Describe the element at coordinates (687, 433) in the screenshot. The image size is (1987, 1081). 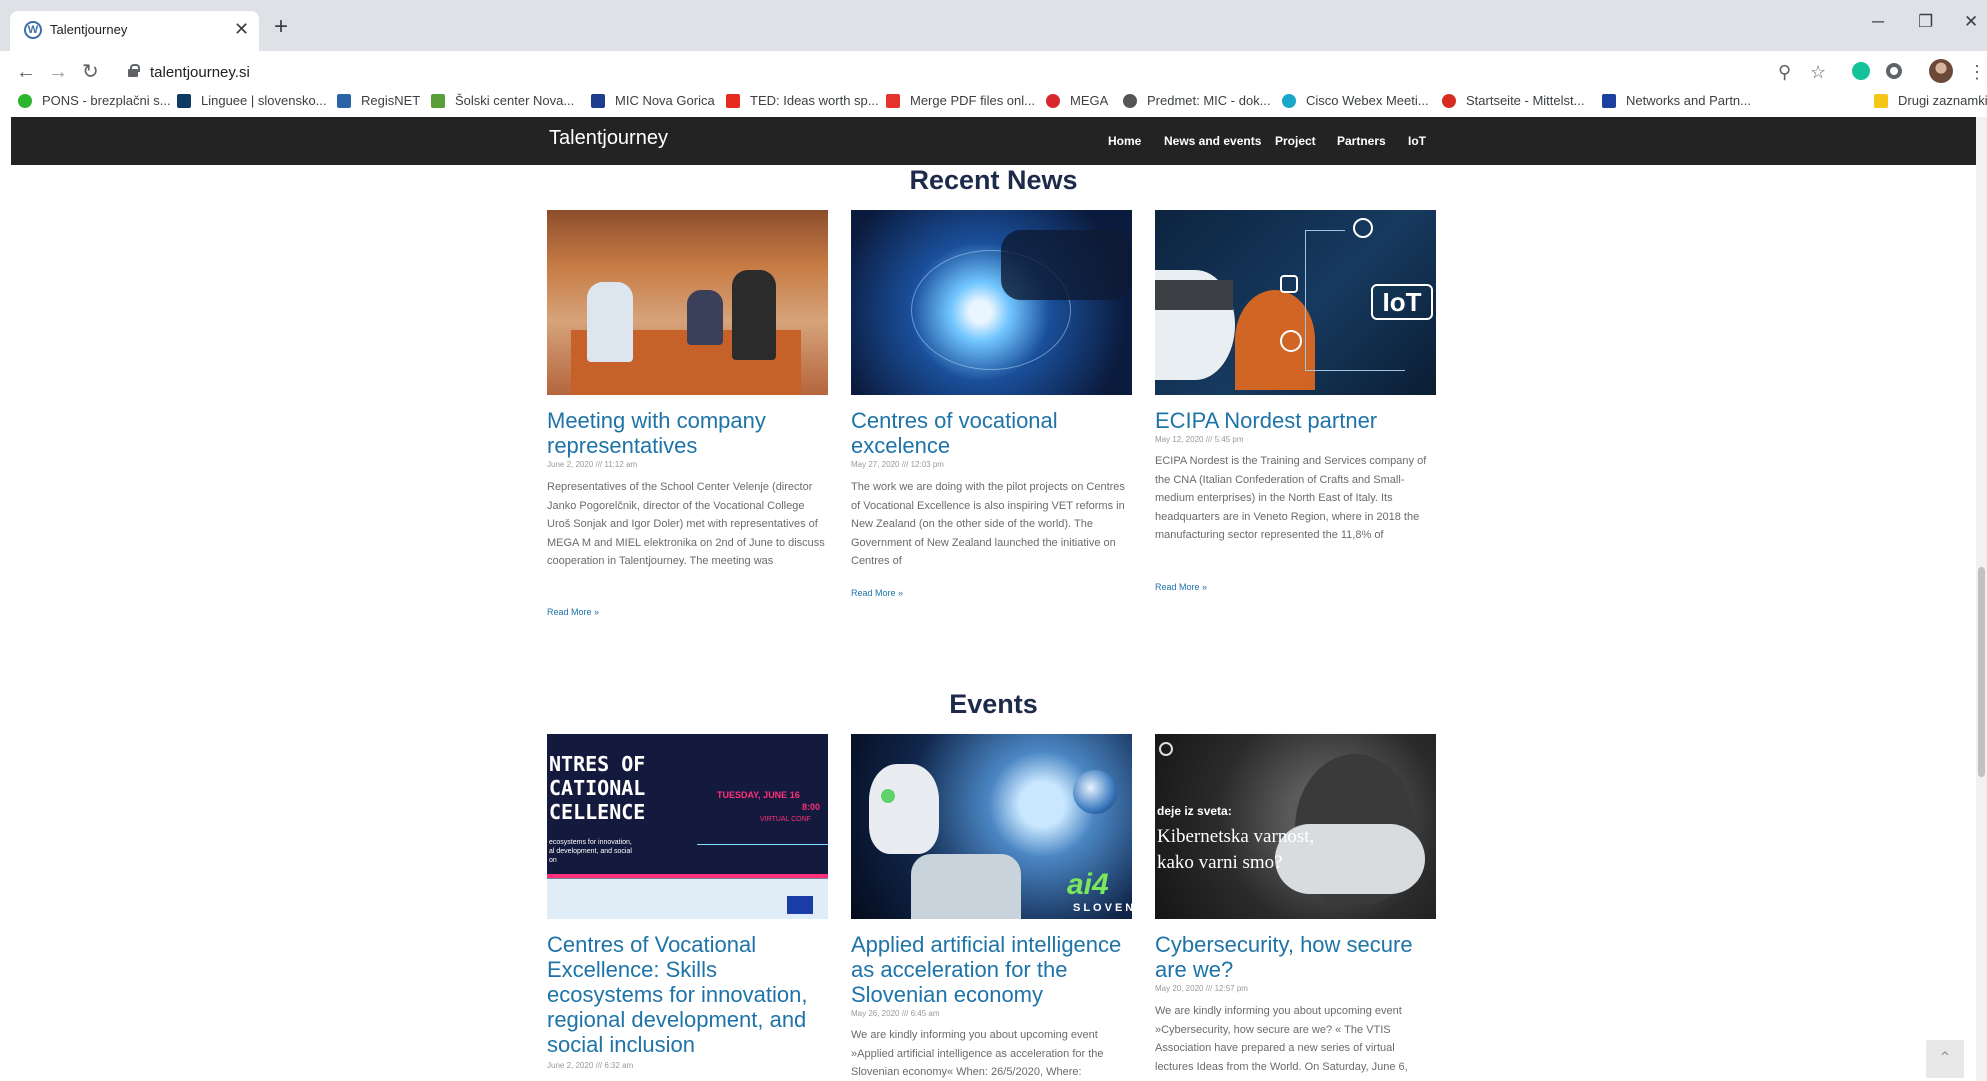
I see `news-title: Meeting with company representatives` at that location.